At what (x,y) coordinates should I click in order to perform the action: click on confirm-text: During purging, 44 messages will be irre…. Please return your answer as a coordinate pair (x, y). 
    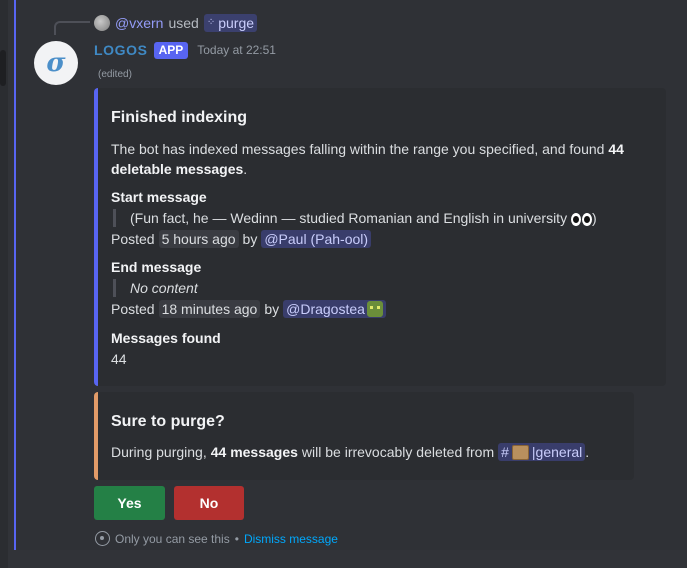
    Looking at the image, I should click on (350, 452).